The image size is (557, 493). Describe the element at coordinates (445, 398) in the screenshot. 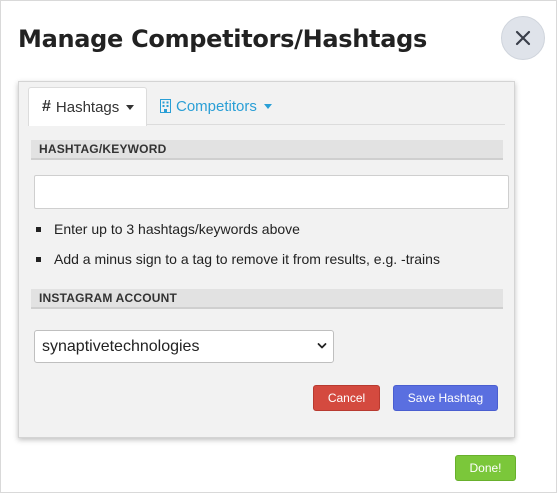

I see `save-hashtag-button: Save Hashtag` at that location.